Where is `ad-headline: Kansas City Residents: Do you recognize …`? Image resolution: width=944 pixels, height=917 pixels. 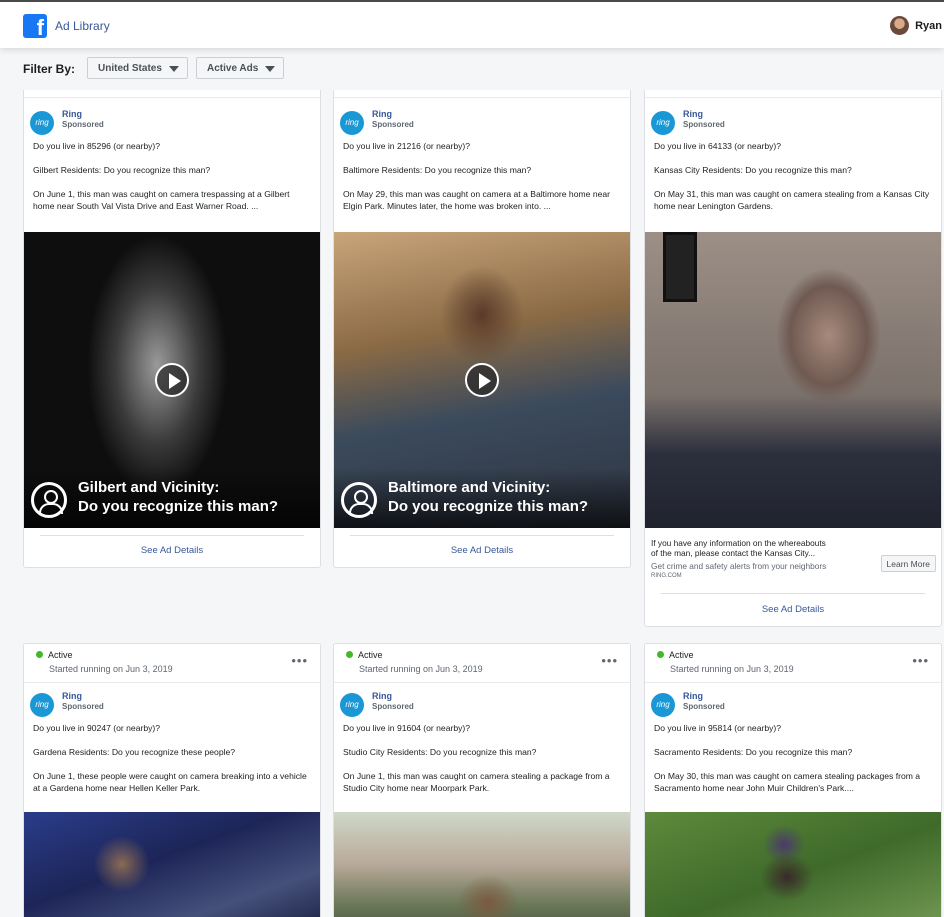
ad-headline: Kansas City Residents: Do you recognize … is located at coordinates (753, 170).